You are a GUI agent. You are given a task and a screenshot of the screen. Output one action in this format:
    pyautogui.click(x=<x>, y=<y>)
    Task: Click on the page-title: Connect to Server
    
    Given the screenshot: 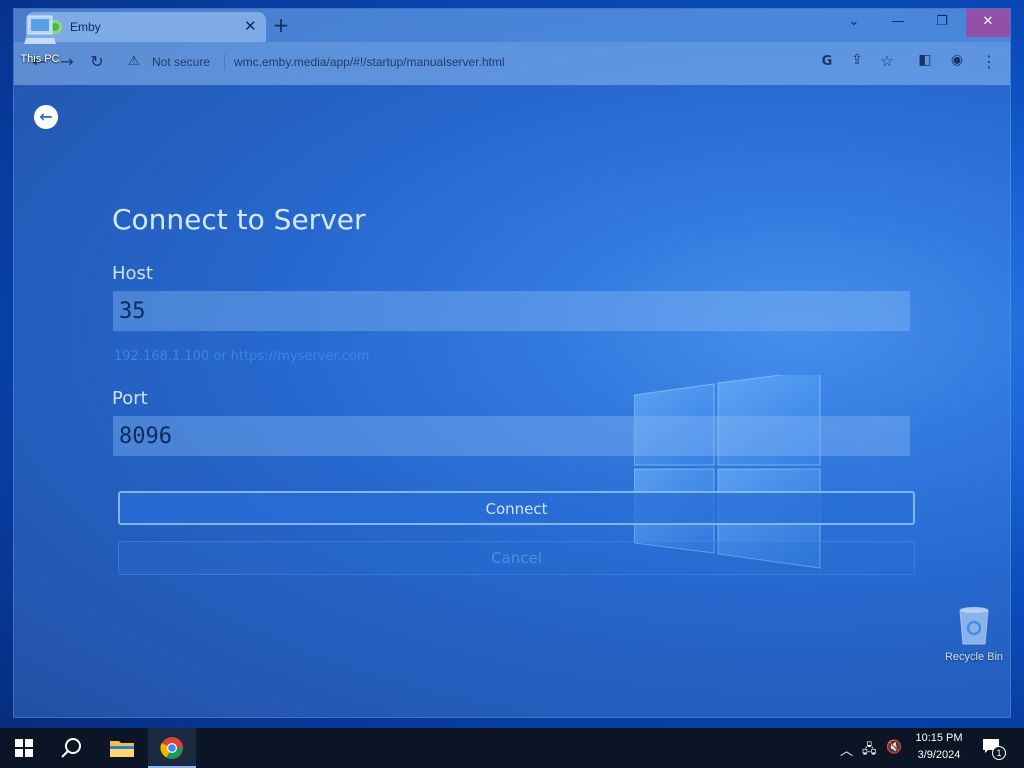 What is the action you would take?
    pyautogui.click(x=239, y=219)
    